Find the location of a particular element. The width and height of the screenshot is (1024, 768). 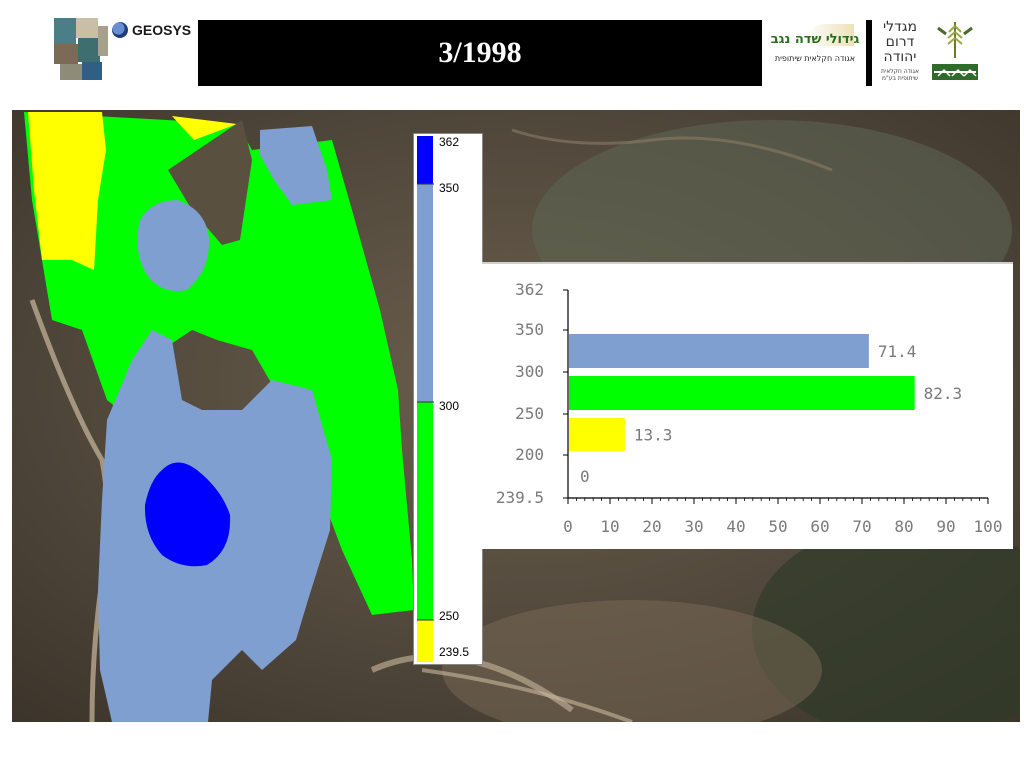

legend-label: 350 is located at coordinates (449, 188).